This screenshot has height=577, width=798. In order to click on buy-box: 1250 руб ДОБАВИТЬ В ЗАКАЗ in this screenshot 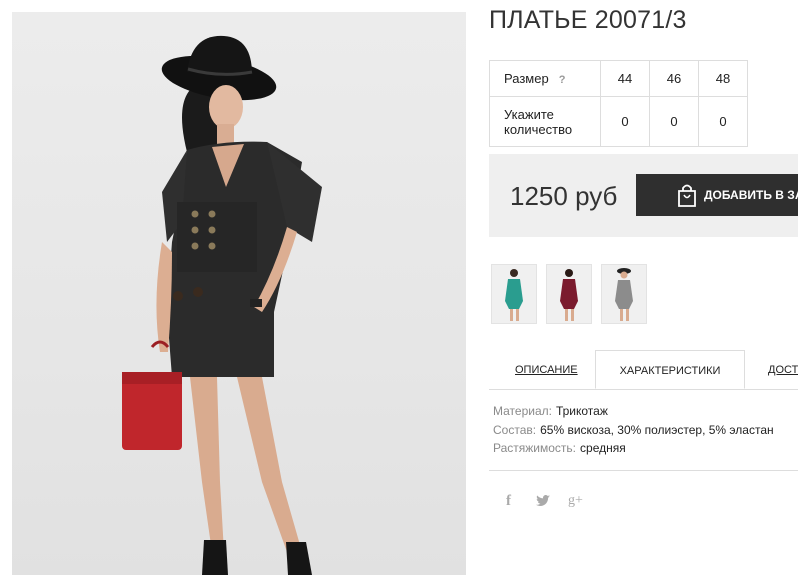, I will do `click(643, 195)`.